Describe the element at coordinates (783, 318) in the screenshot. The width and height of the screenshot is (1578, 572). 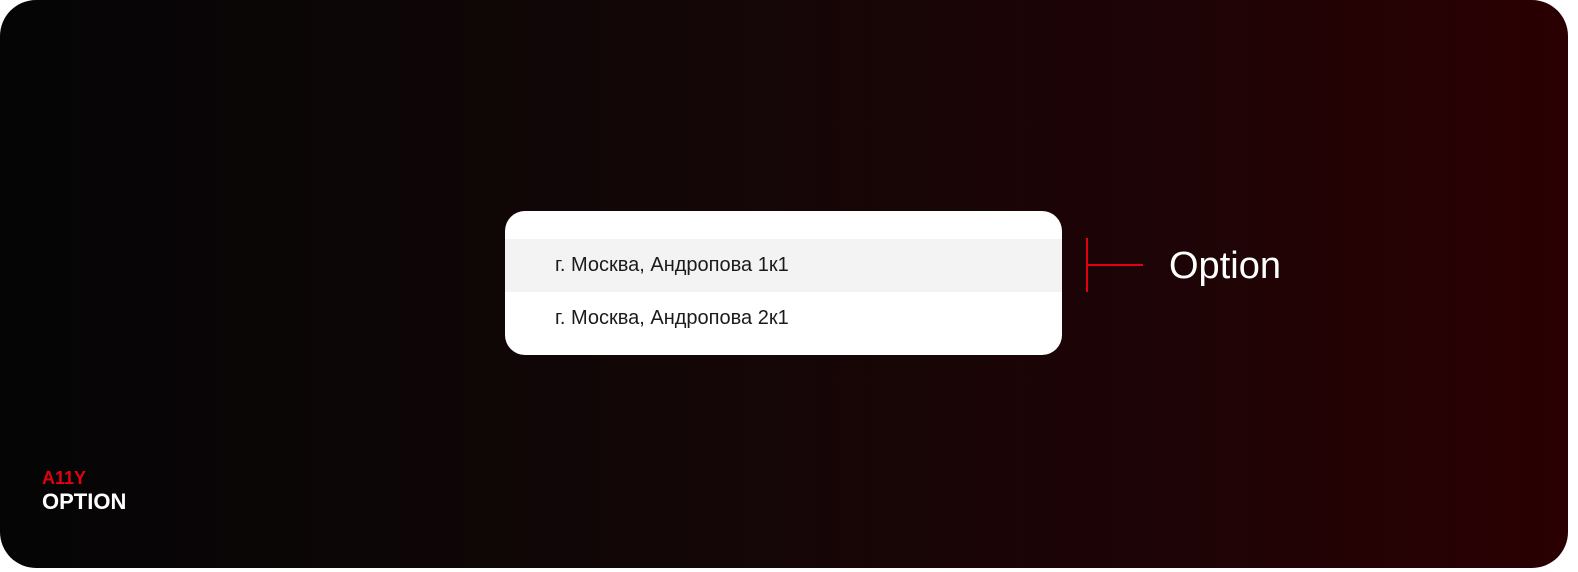
I see `option-andropova-2k1: г. Москва, Андропова 2к1` at that location.